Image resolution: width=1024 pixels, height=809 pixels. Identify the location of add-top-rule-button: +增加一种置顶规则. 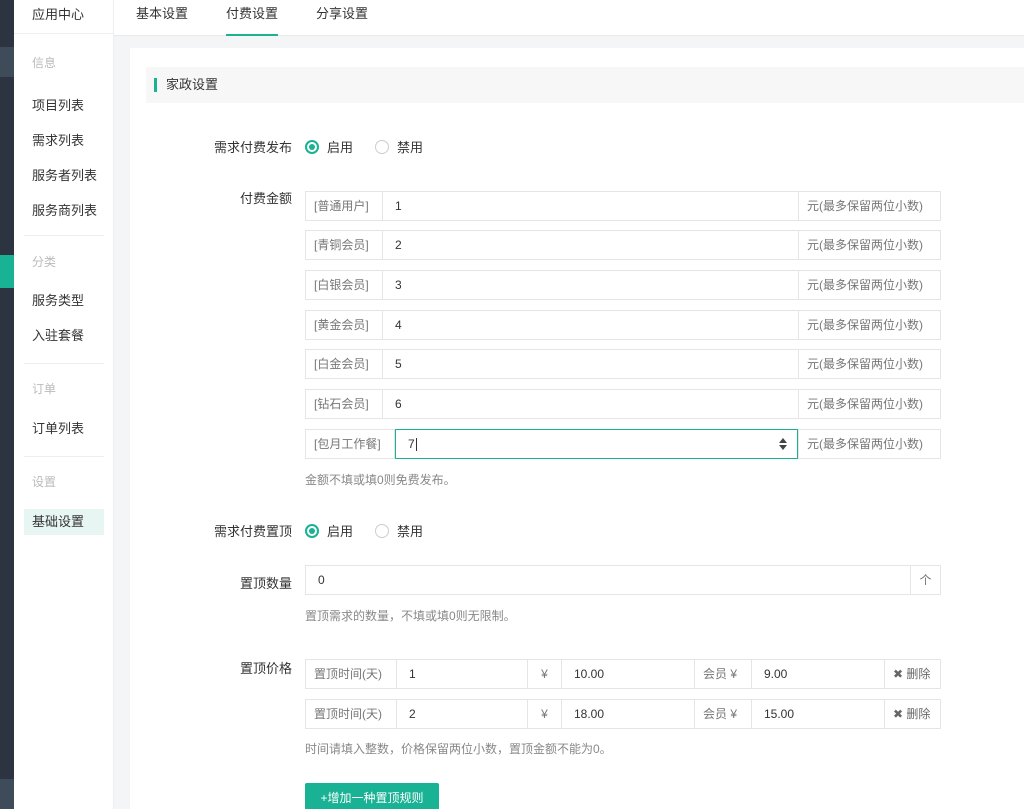
(372, 796).